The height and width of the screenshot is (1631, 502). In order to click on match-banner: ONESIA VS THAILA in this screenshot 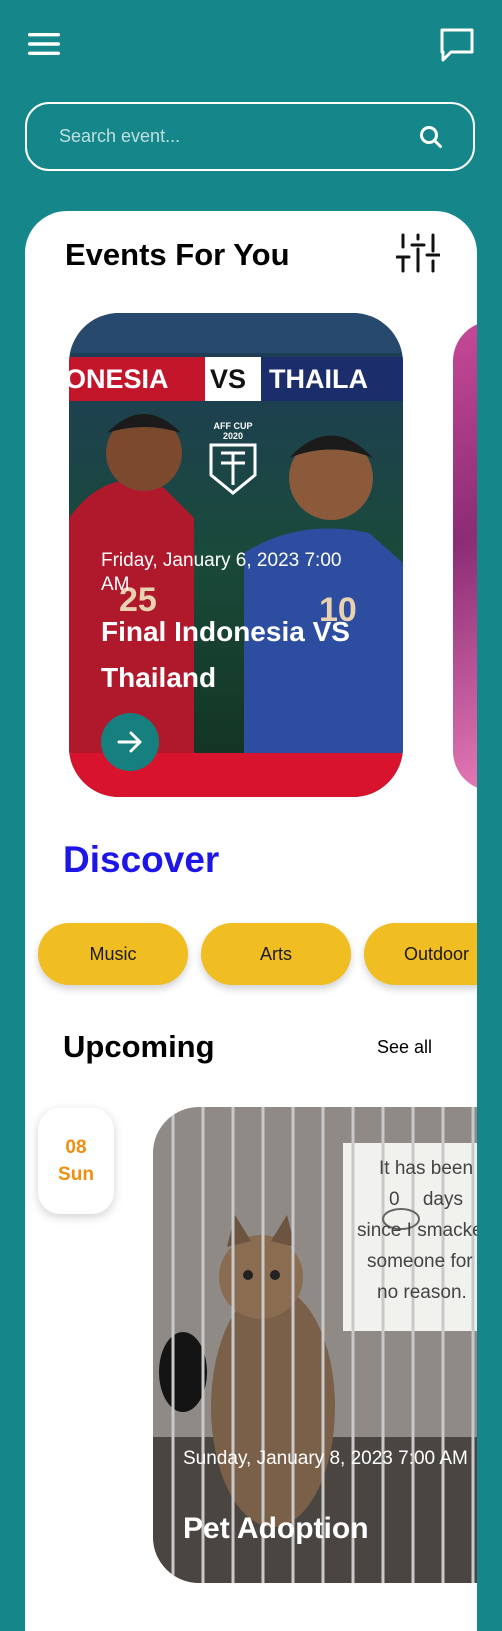, I will do `click(236, 379)`.